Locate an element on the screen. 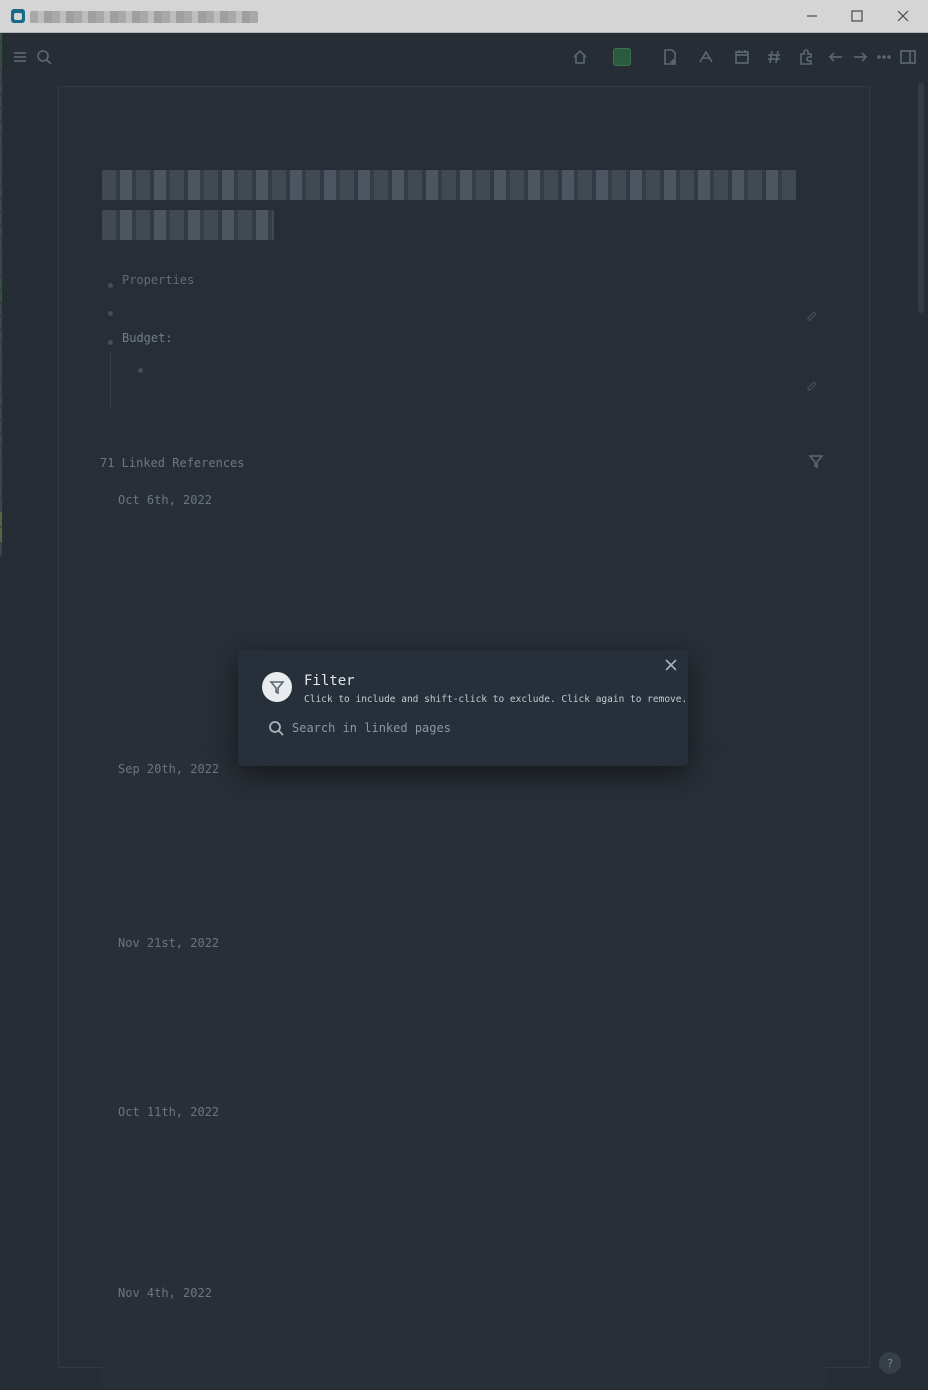 The height and width of the screenshot is (1390, 928). filter-search-row is located at coordinates (468, 729).